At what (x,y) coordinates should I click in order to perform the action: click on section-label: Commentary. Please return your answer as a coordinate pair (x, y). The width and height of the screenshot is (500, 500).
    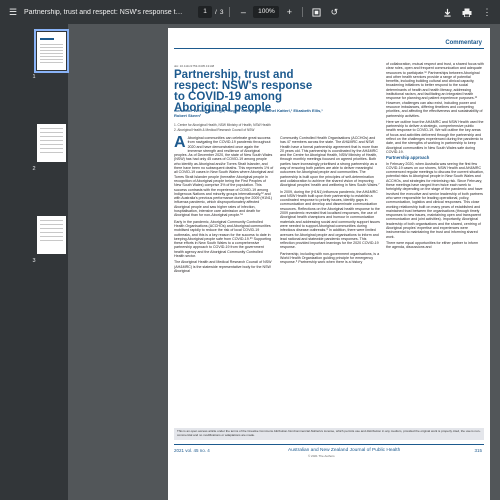
    Looking at the image, I should click on (463, 43).